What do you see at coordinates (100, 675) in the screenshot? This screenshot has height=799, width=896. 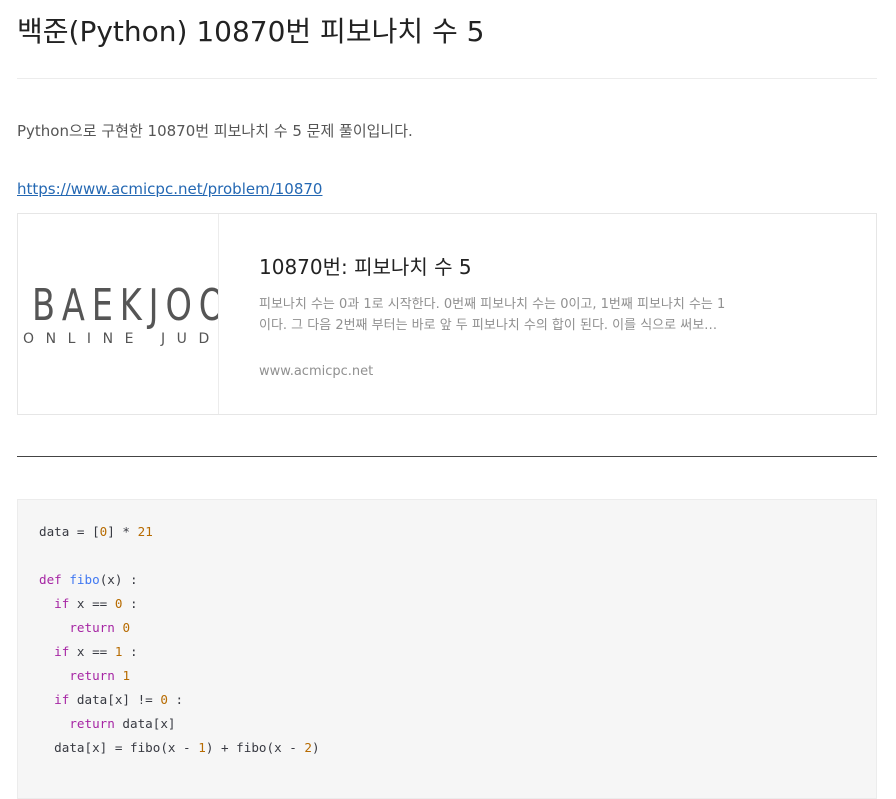 I see `code-line: return 1` at bounding box center [100, 675].